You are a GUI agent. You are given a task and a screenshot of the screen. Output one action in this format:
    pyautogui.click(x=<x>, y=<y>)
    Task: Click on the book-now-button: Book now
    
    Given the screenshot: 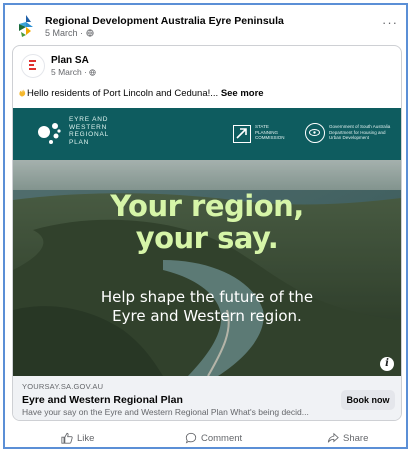 What is the action you would take?
    pyautogui.click(x=368, y=400)
    